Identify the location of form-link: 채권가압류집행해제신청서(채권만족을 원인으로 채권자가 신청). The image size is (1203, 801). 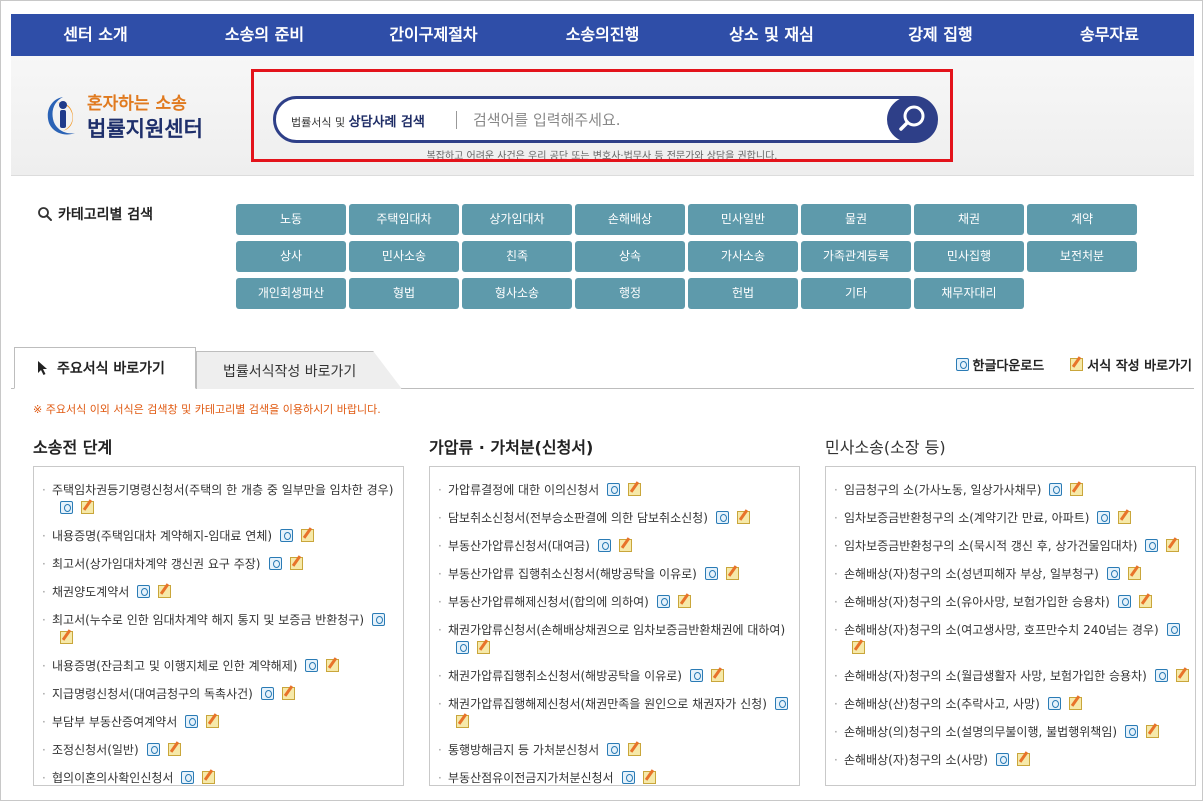
(607, 704).